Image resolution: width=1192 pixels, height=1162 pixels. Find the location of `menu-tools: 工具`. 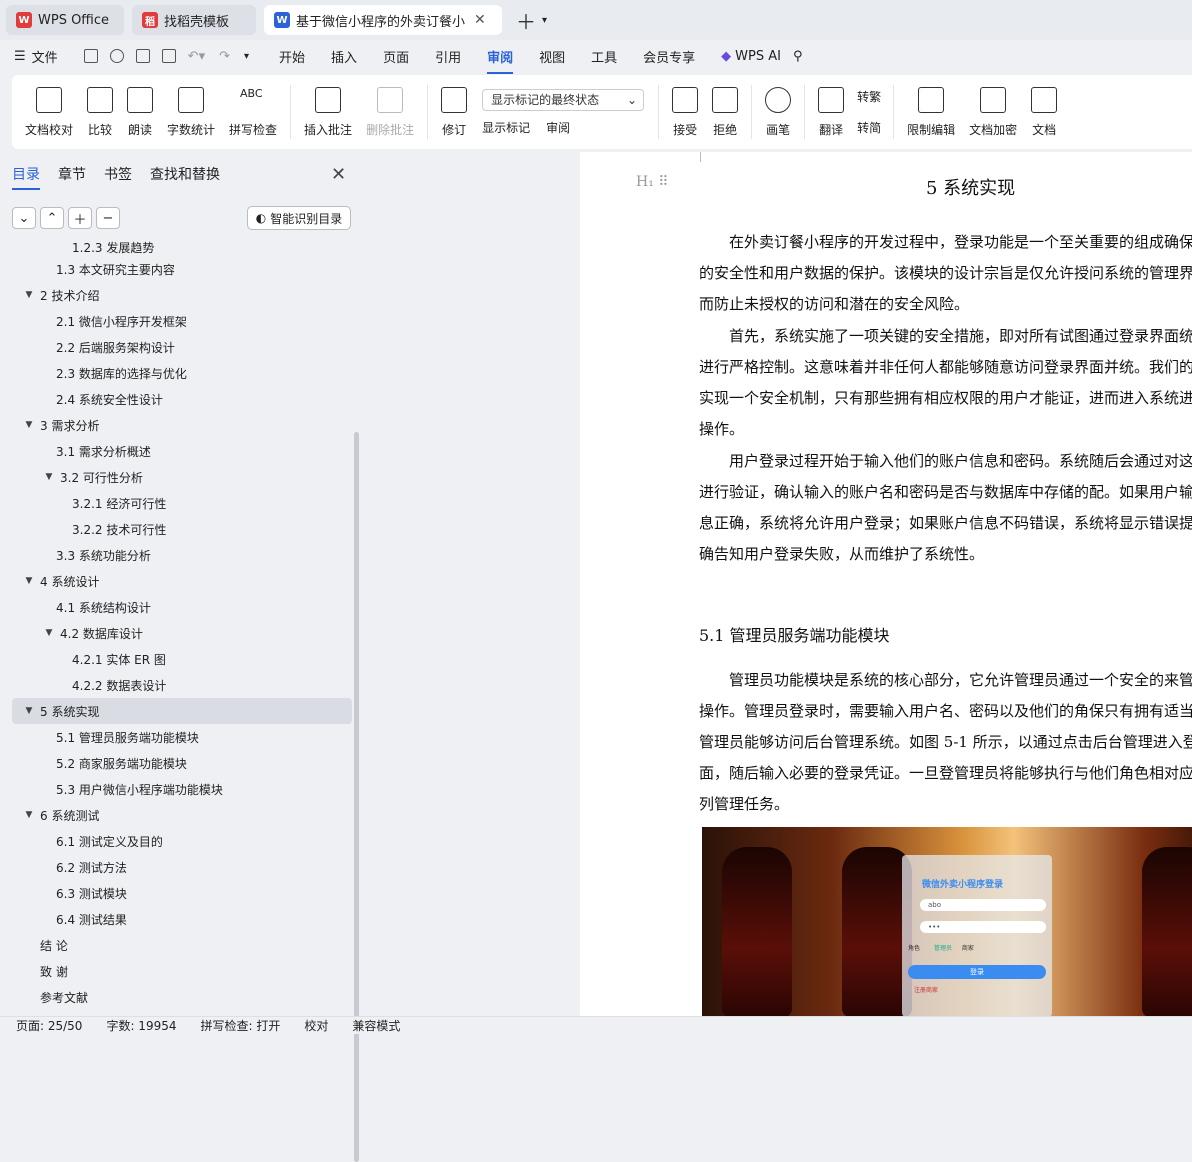

menu-tools: 工具 is located at coordinates (604, 56).